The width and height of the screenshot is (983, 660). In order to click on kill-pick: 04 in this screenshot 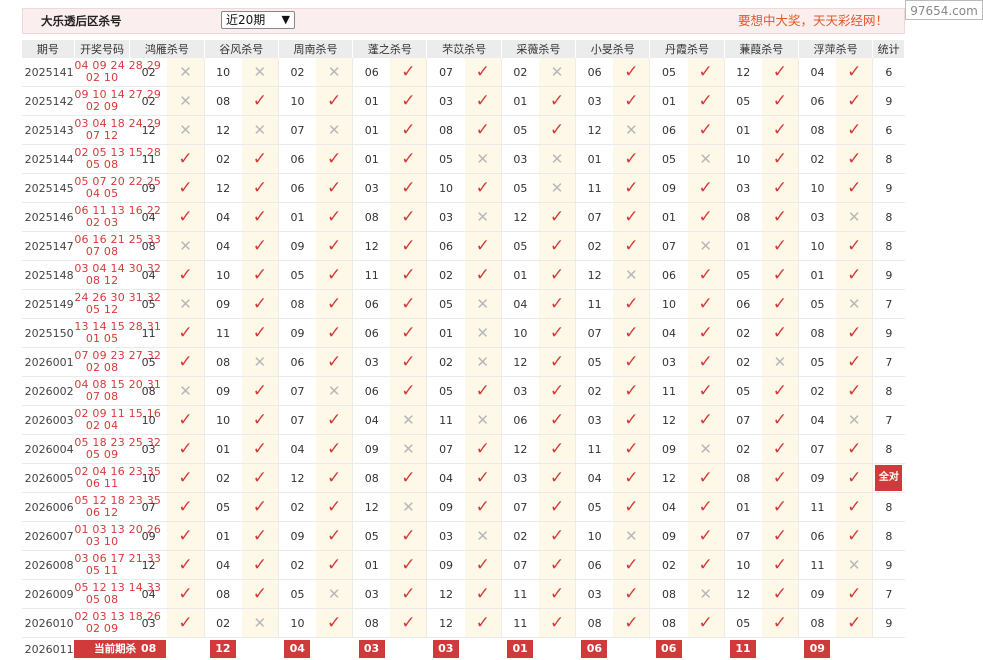, I will do `click(446, 478)`.